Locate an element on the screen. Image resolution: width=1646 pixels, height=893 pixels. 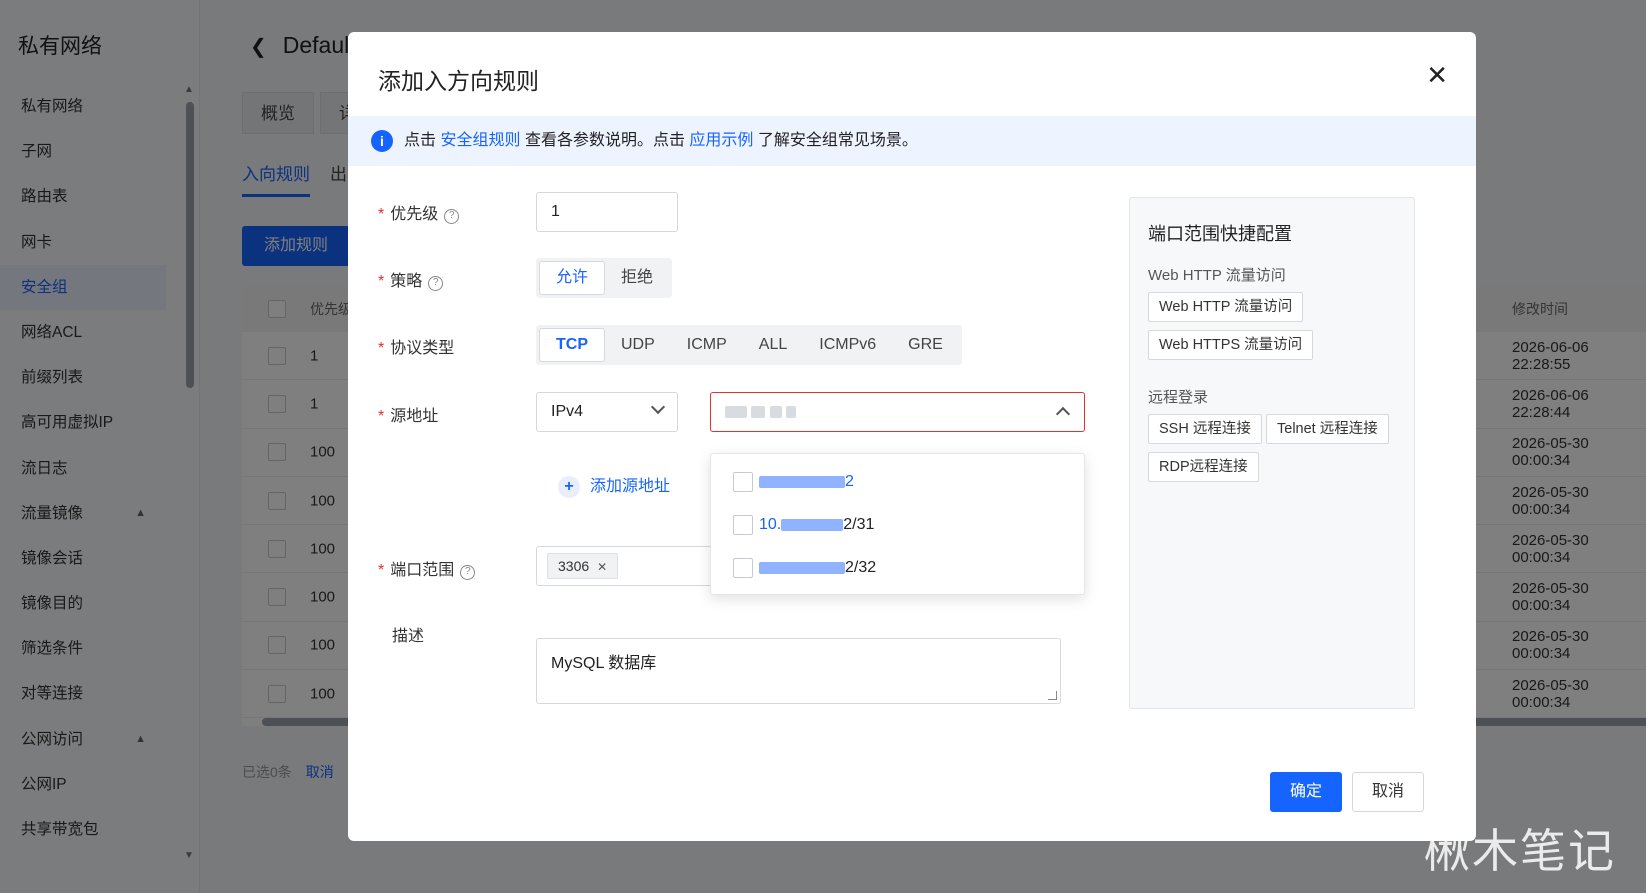
dropdown-option: 10. 2/31 is located at coordinates (803, 525).